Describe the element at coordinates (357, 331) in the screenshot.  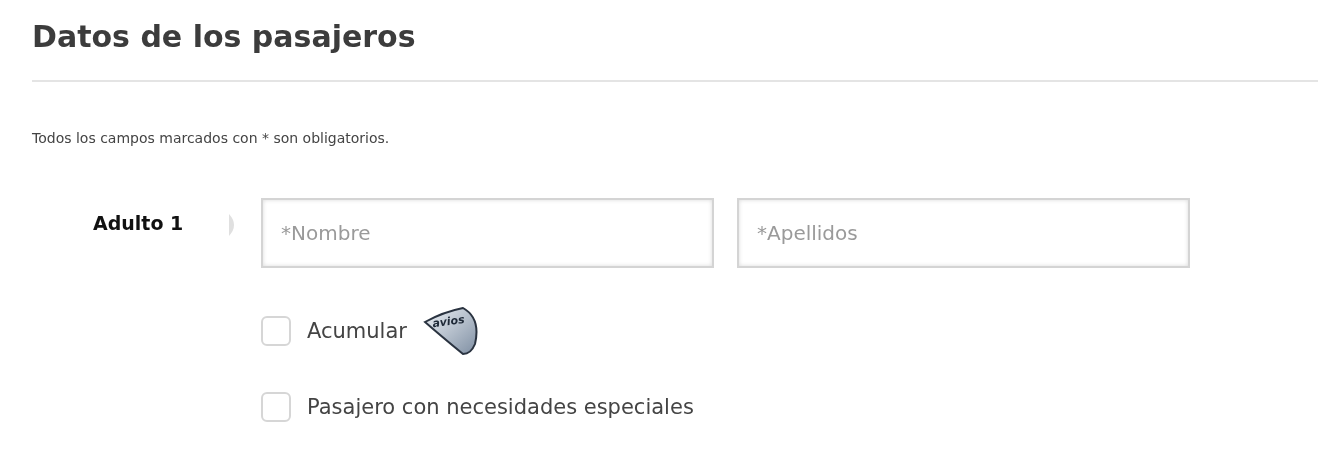
I see `checkbox-label: Acumular` at that location.